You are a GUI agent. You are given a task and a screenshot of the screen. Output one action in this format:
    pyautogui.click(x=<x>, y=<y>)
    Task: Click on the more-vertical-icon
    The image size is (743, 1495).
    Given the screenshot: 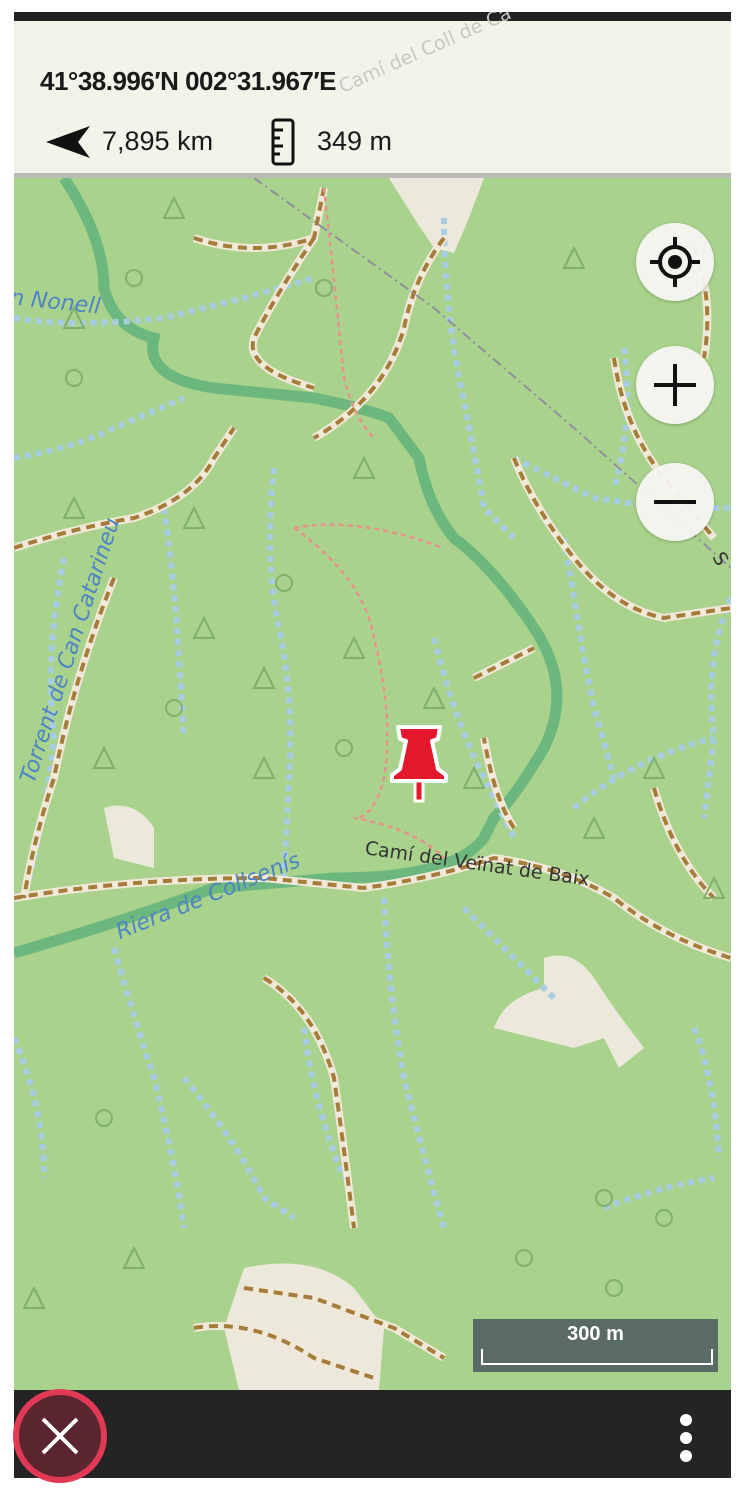 What is the action you would take?
    pyautogui.click(x=686, y=1420)
    